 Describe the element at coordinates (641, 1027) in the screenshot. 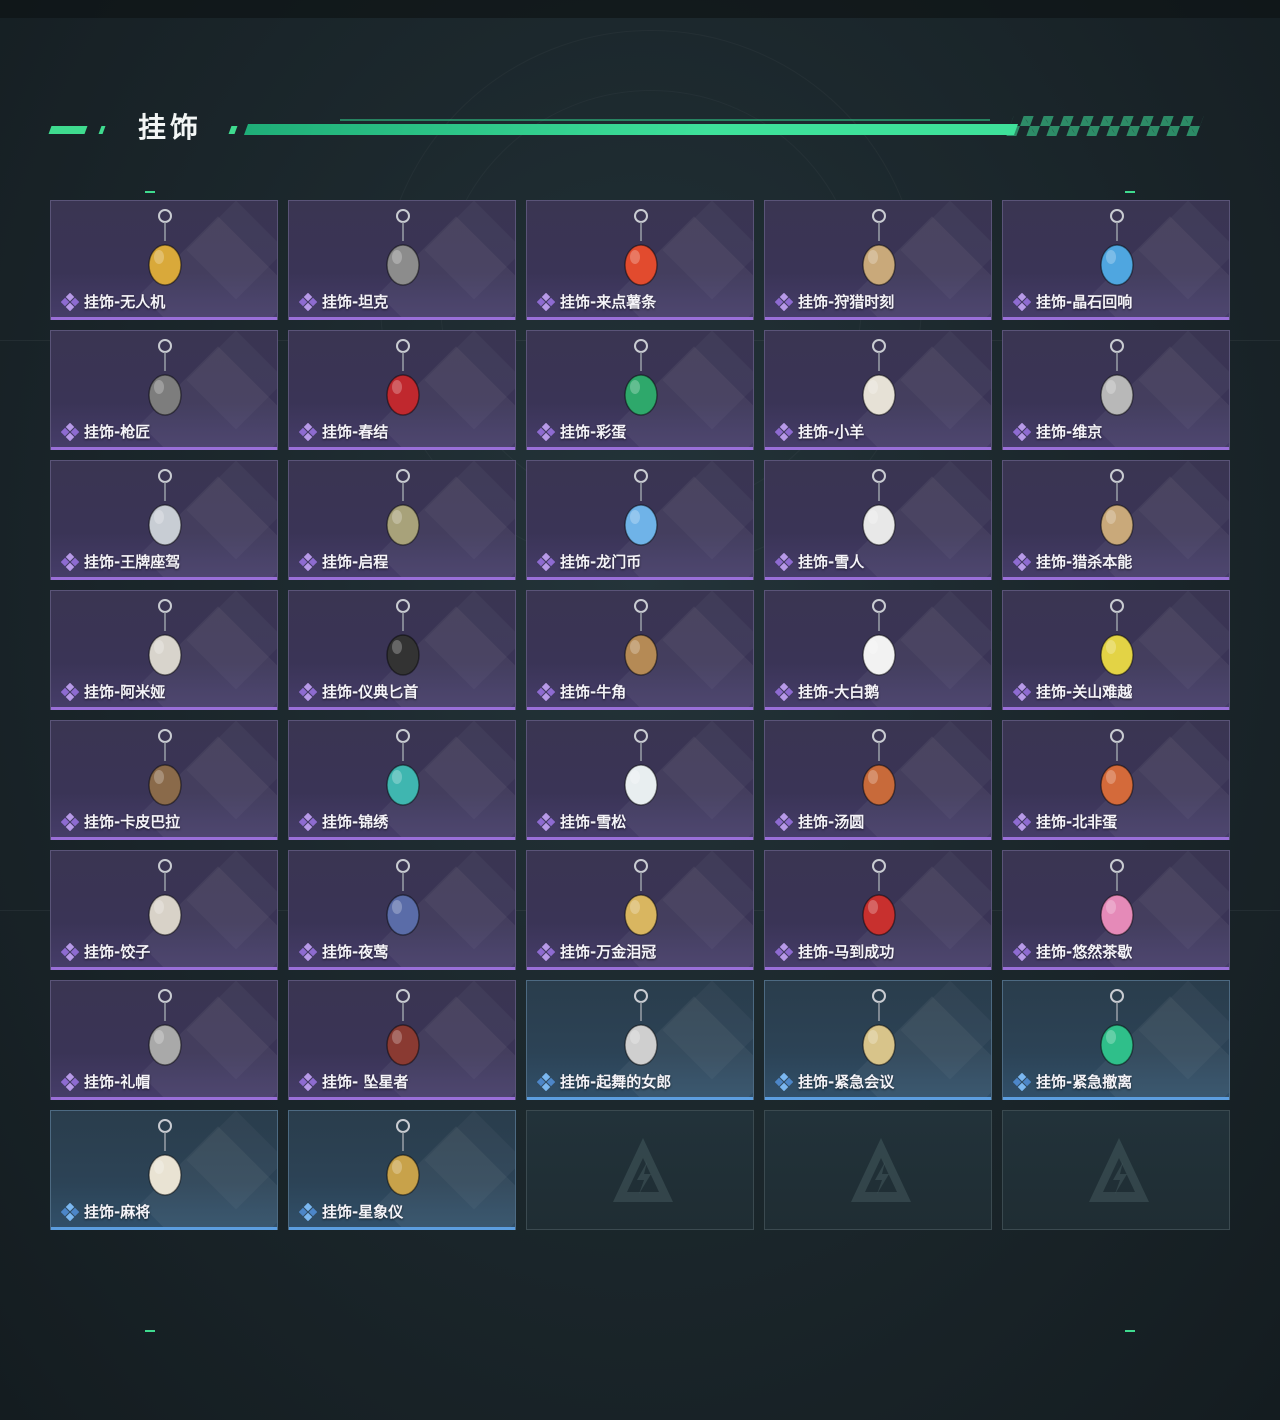

I see `dancer-charm-icon` at that location.